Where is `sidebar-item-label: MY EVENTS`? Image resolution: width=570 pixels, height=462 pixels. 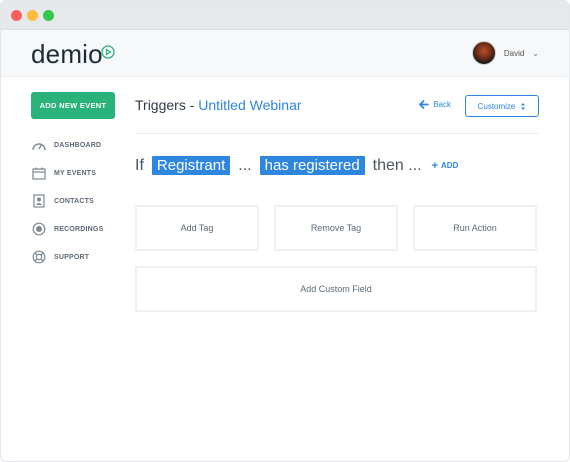 sidebar-item-label: MY EVENTS is located at coordinates (75, 173).